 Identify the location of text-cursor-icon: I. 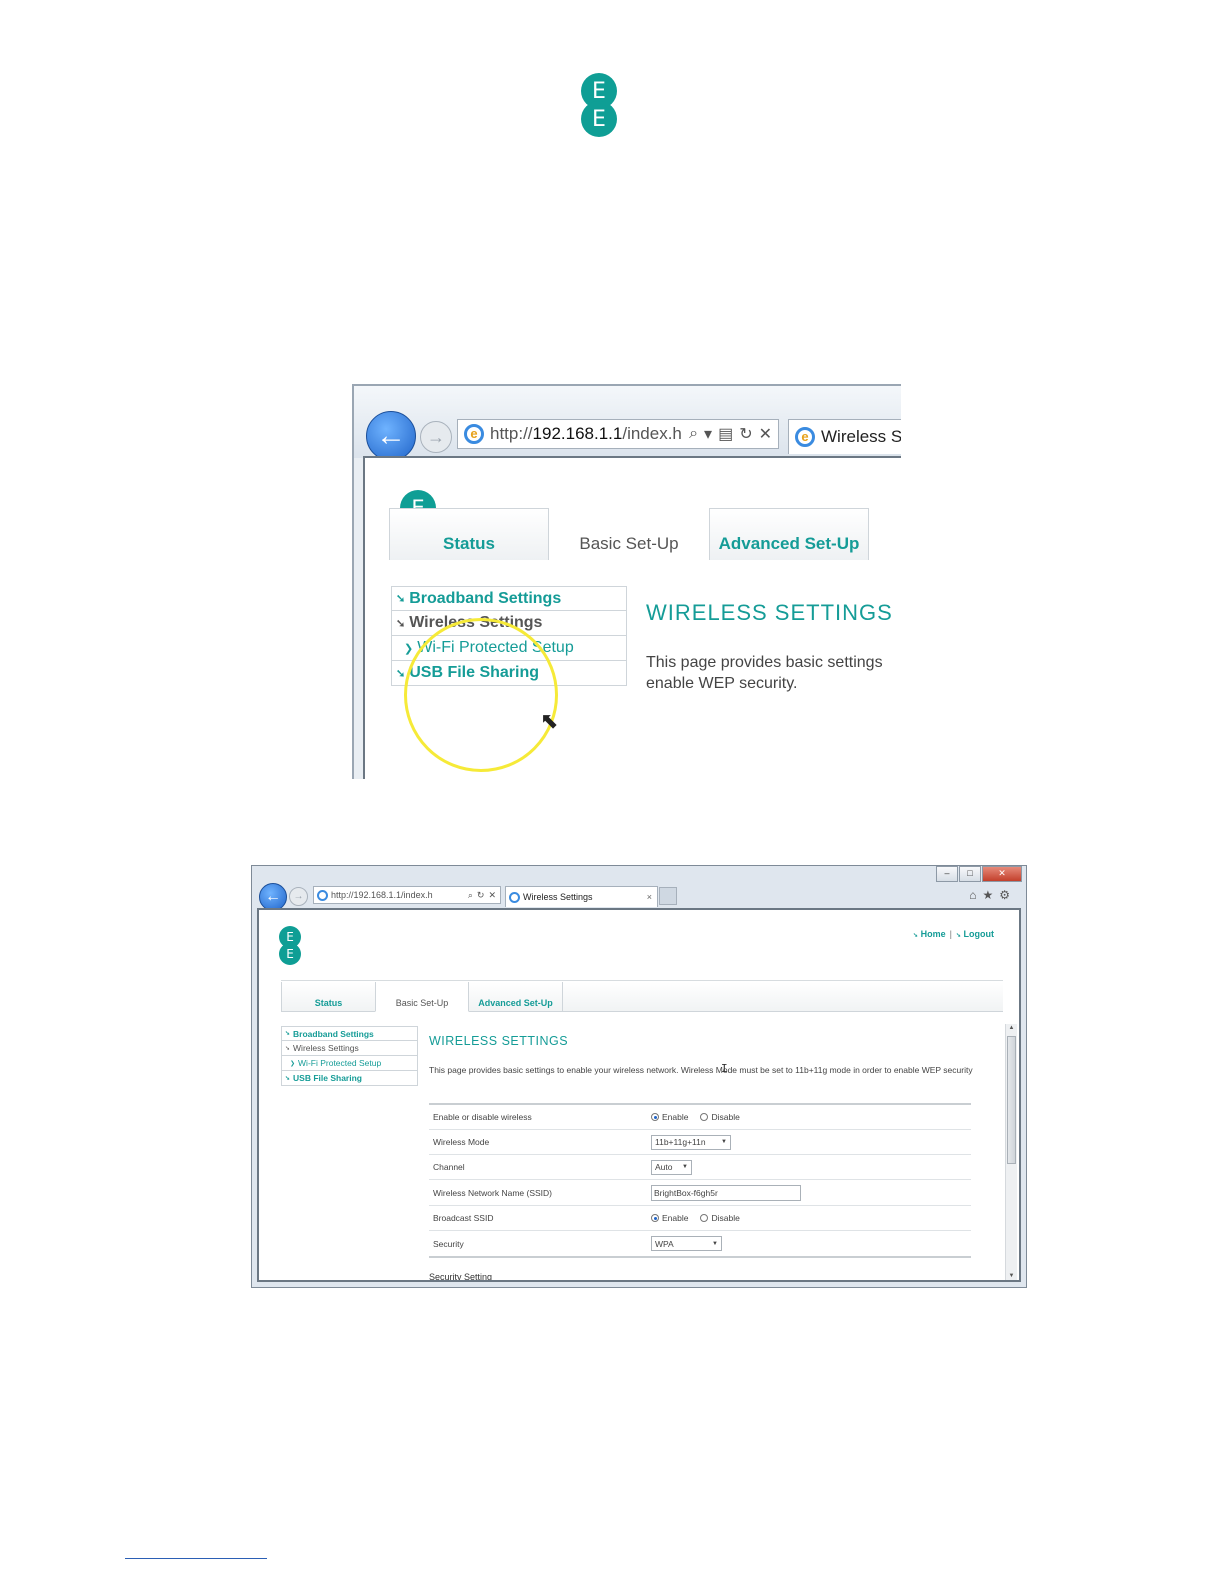
(724, 1068).